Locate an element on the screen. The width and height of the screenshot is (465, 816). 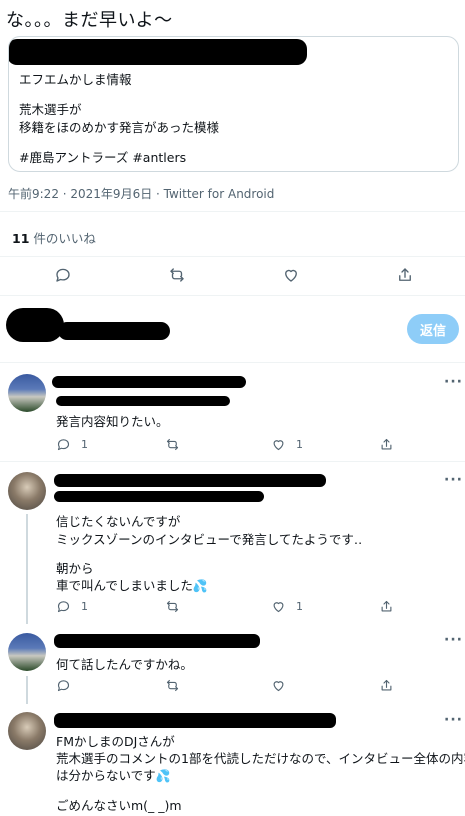
likes-summary: 11 件のいいね is located at coordinates (54, 237).